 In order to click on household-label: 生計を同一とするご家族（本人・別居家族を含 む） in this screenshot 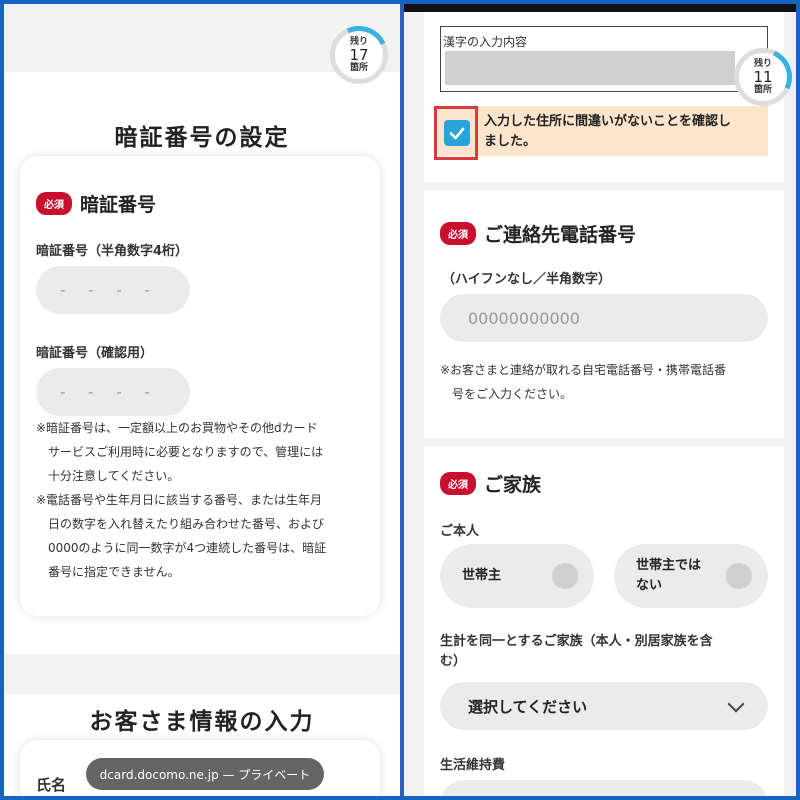, I will do `click(608, 652)`.